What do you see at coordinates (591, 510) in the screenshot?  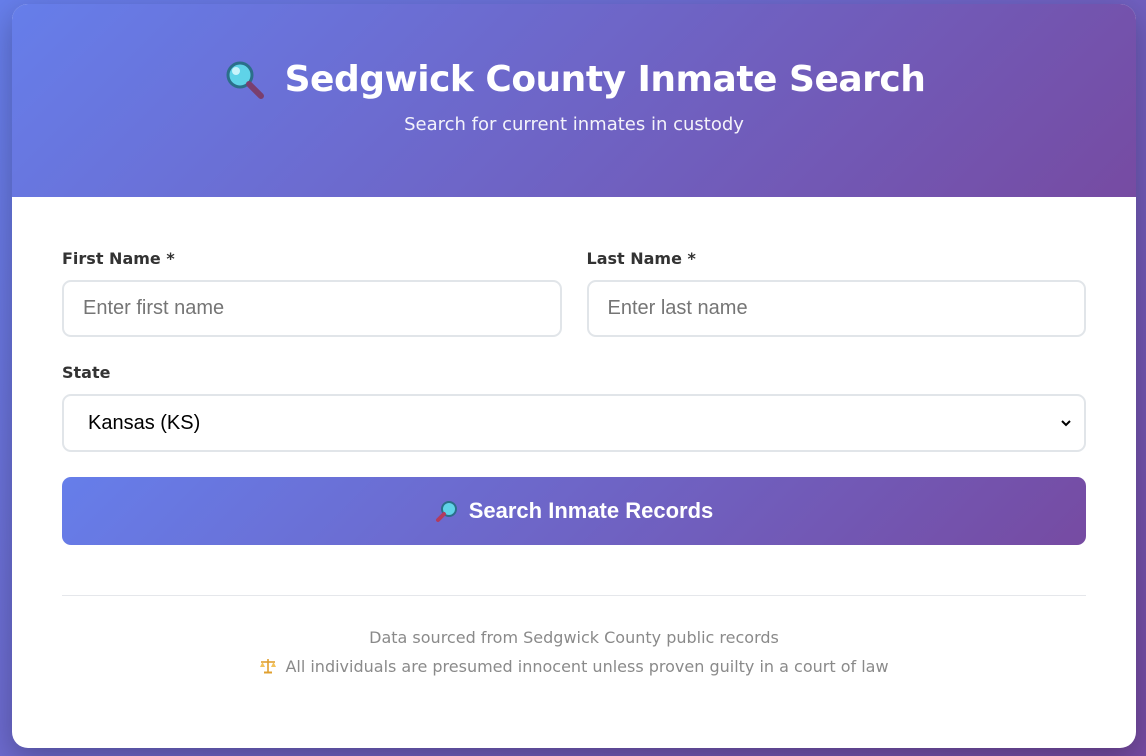 I see `search-button-label: Search Inmate Records` at bounding box center [591, 510].